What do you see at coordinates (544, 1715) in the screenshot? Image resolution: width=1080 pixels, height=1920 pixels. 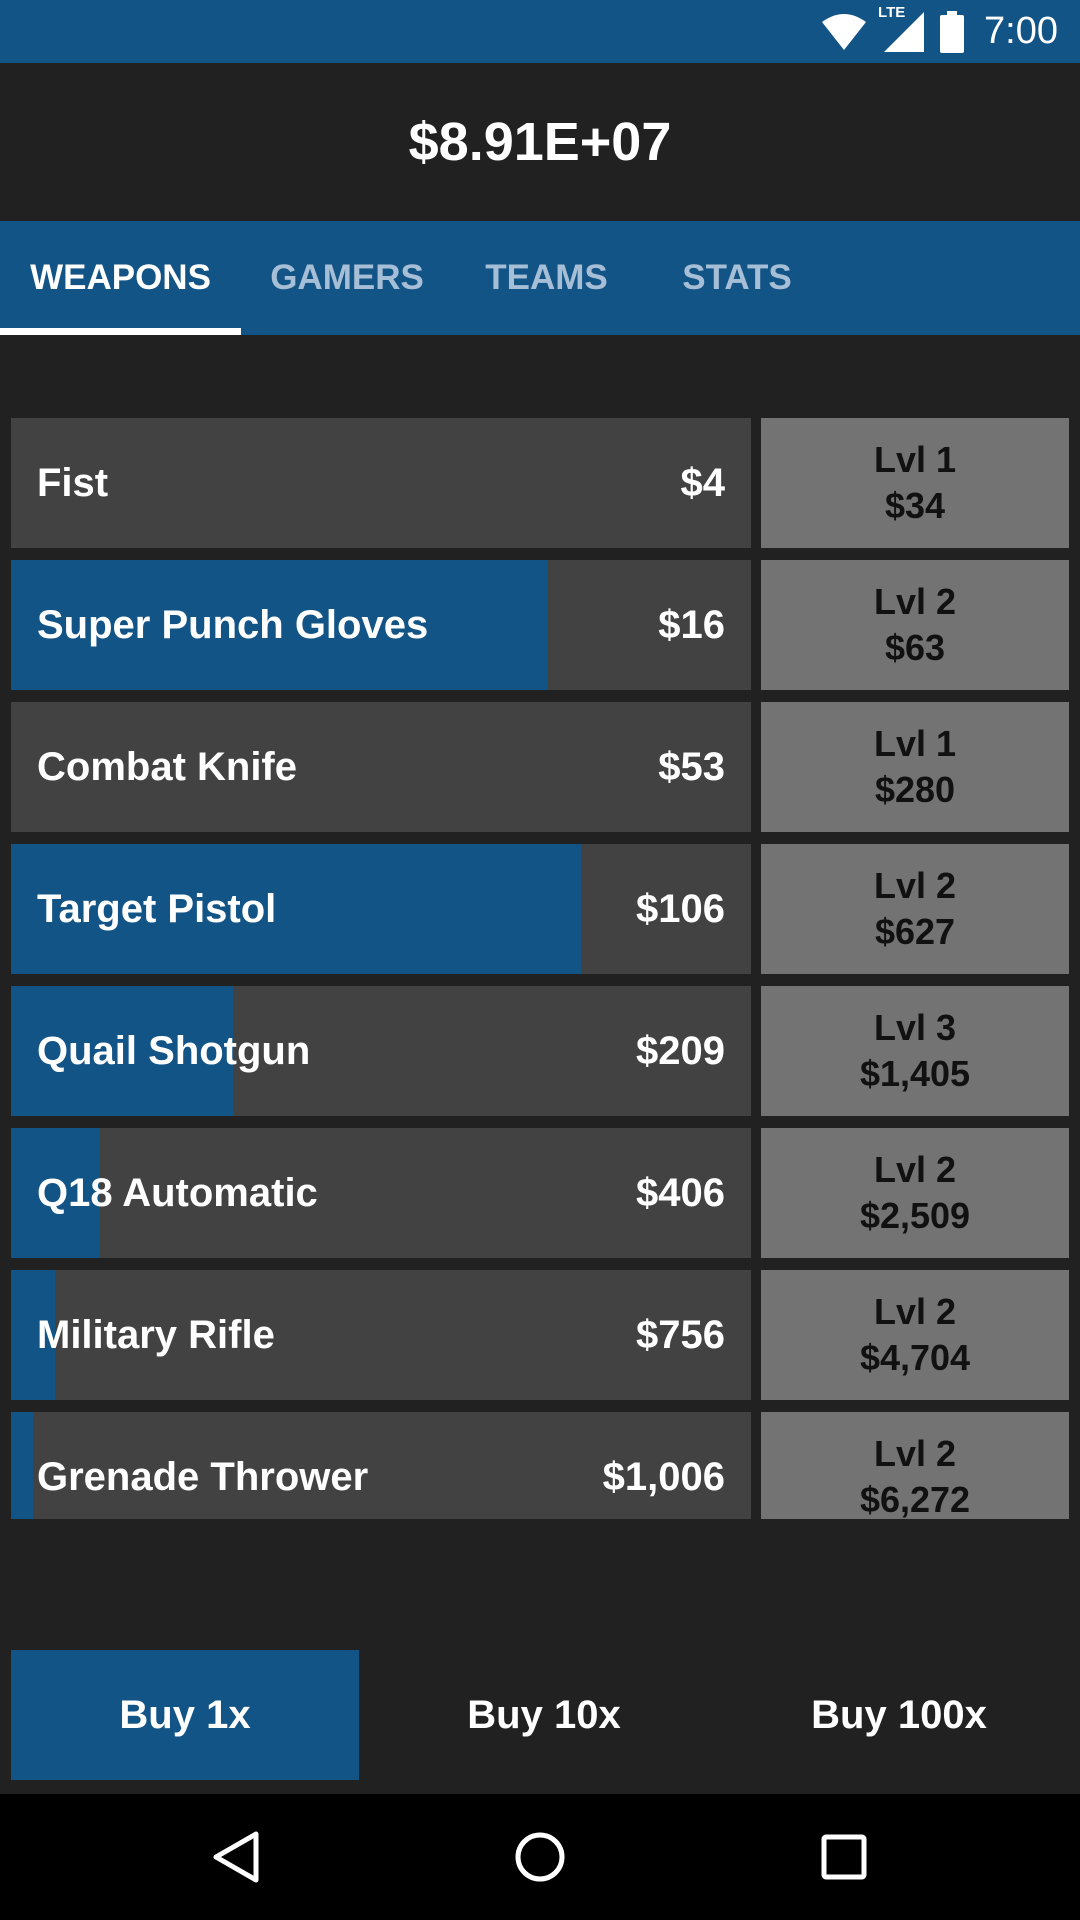 I see `buy-10x-button: Buy 10x` at bounding box center [544, 1715].